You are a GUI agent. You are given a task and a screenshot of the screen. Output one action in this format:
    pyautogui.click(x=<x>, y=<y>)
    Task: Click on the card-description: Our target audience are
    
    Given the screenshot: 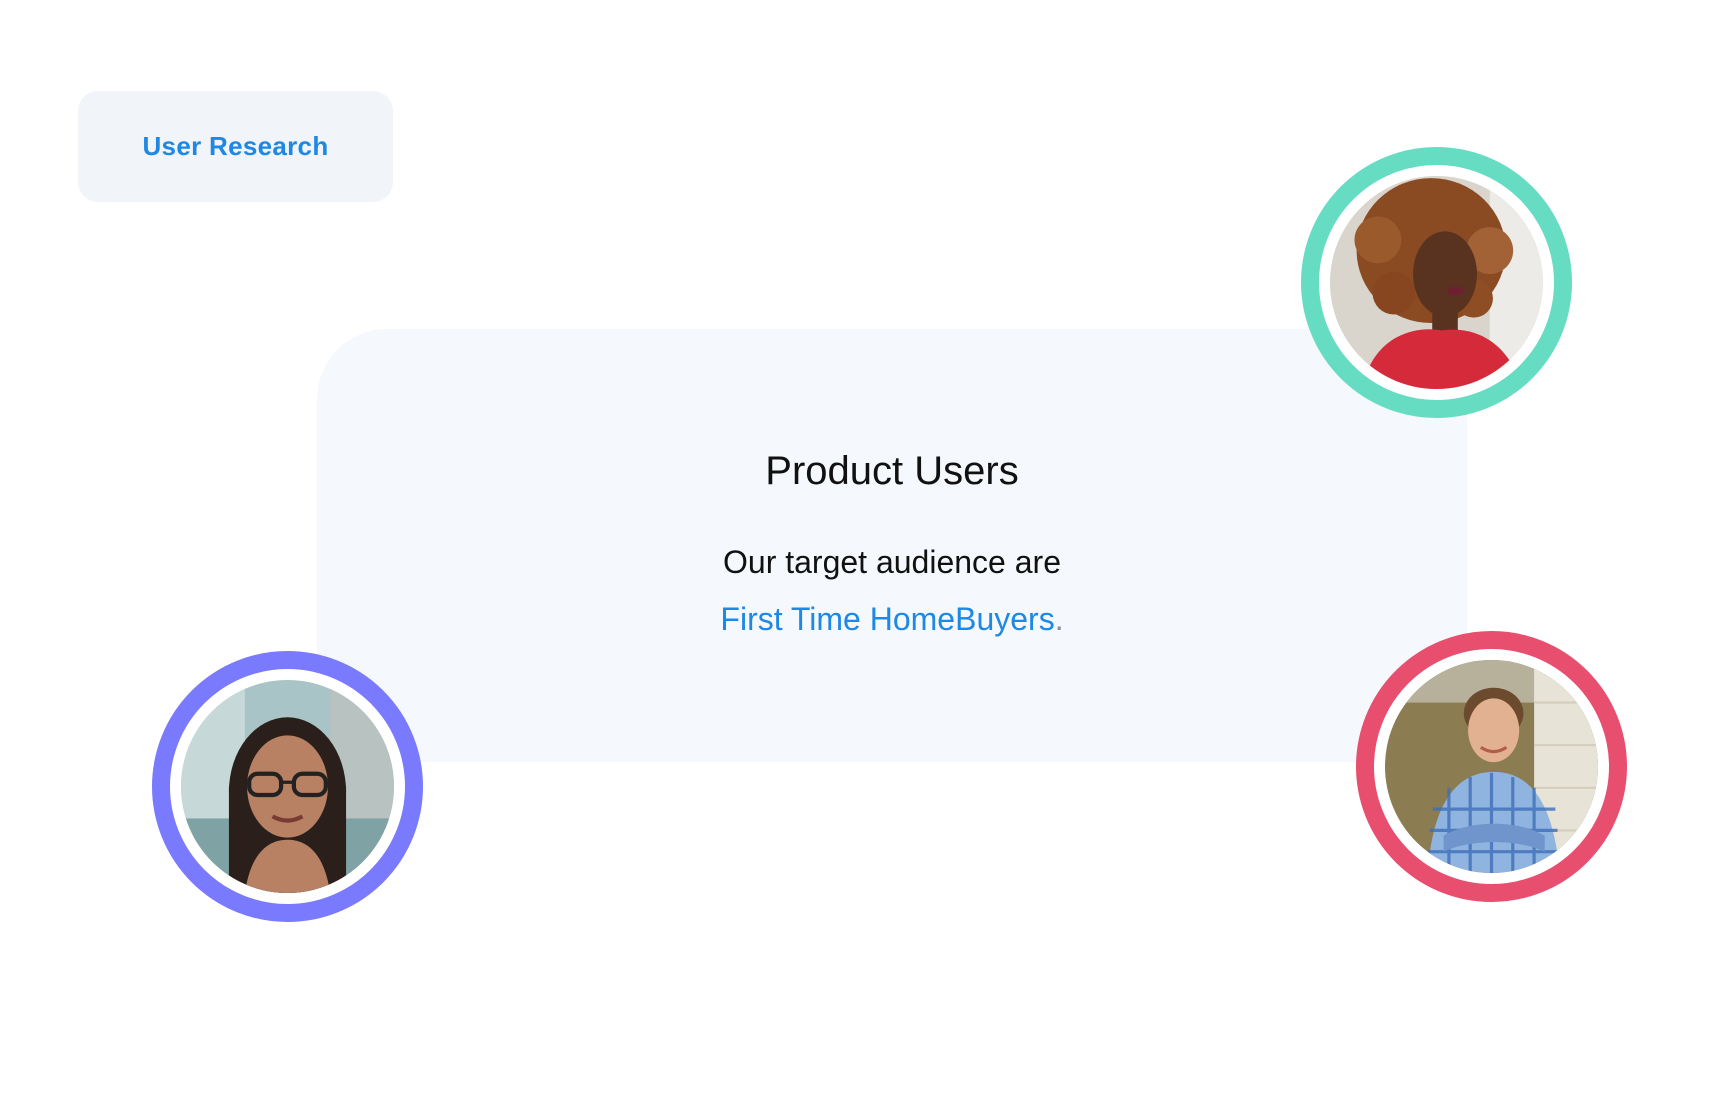 What is the action you would take?
    pyautogui.click(x=892, y=562)
    